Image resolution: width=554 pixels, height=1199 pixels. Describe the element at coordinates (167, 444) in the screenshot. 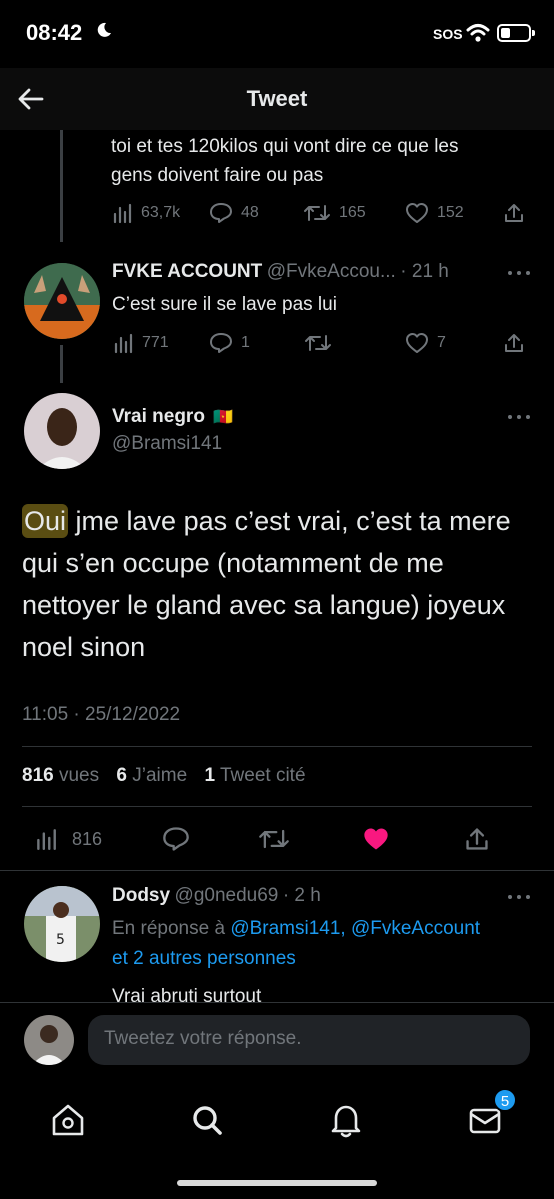

I see `author-handle: @Bramsi141` at that location.